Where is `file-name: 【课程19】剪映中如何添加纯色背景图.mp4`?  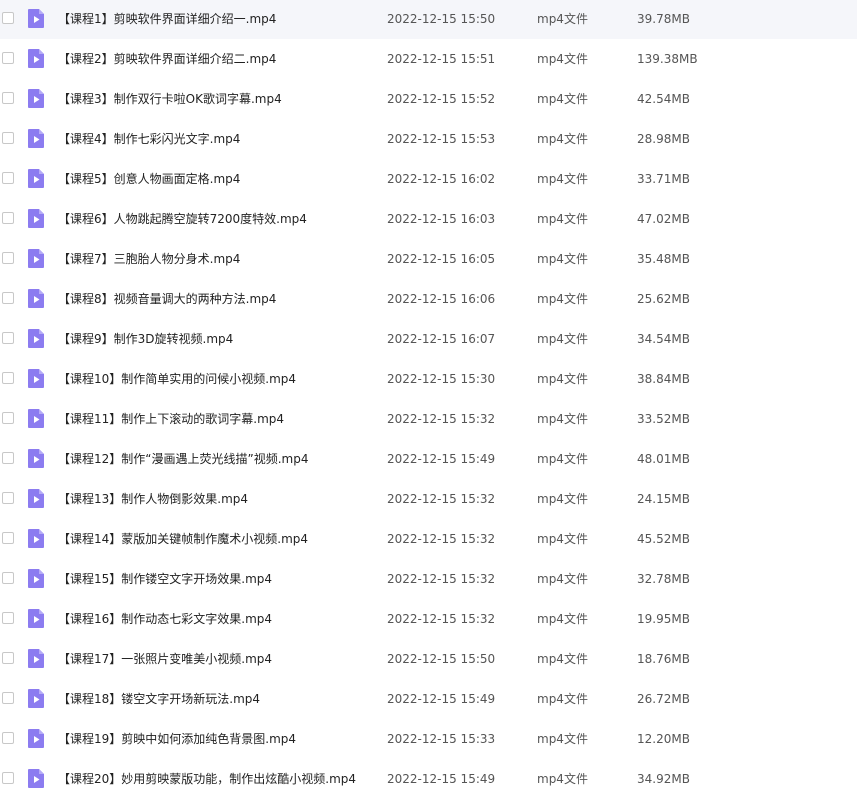
file-name: 【课程19】剪映中如何添加纯色背景图.mp4 is located at coordinates (177, 739).